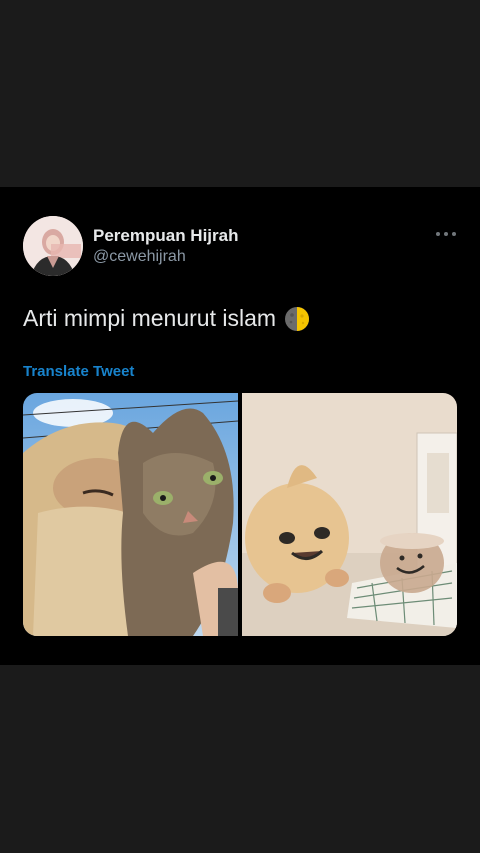  Describe the element at coordinates (150, 318) in the screenshot. I see `tweet-text: Arti mimpi menurut islam` at that location.